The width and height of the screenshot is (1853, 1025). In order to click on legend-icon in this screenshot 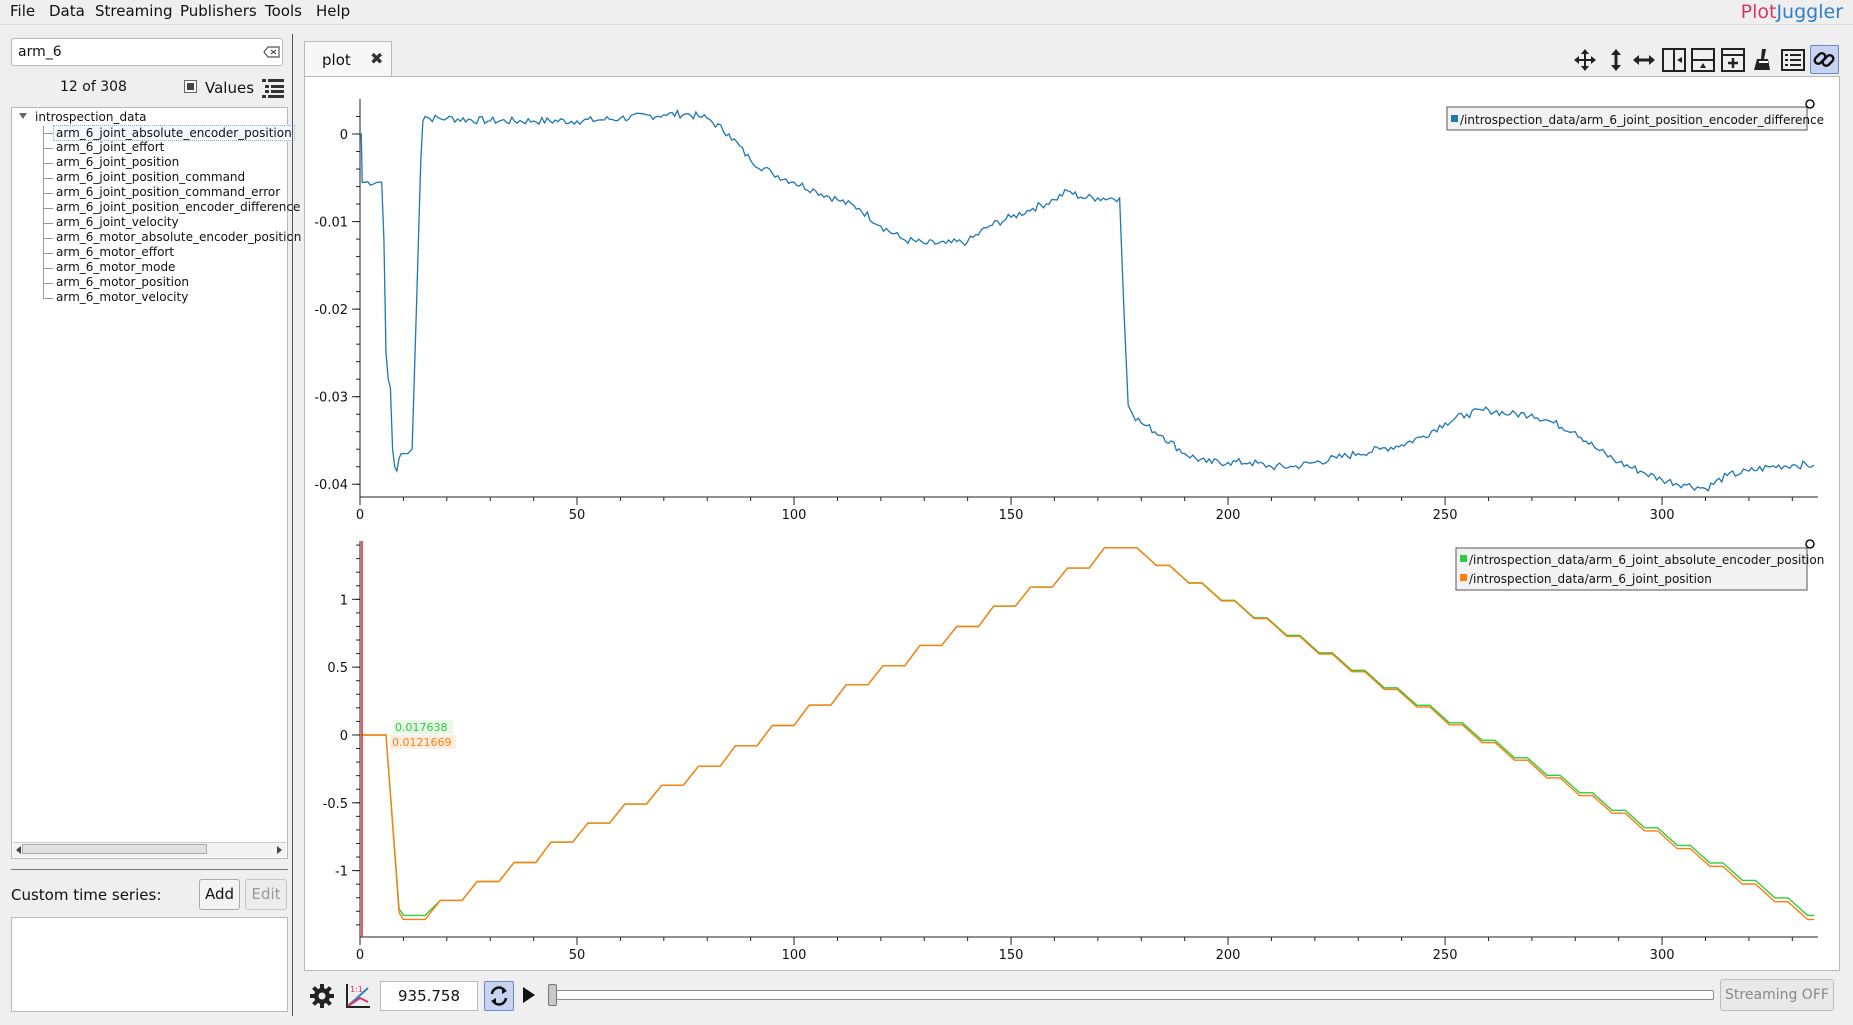, I will do `click(1793, 60)`.